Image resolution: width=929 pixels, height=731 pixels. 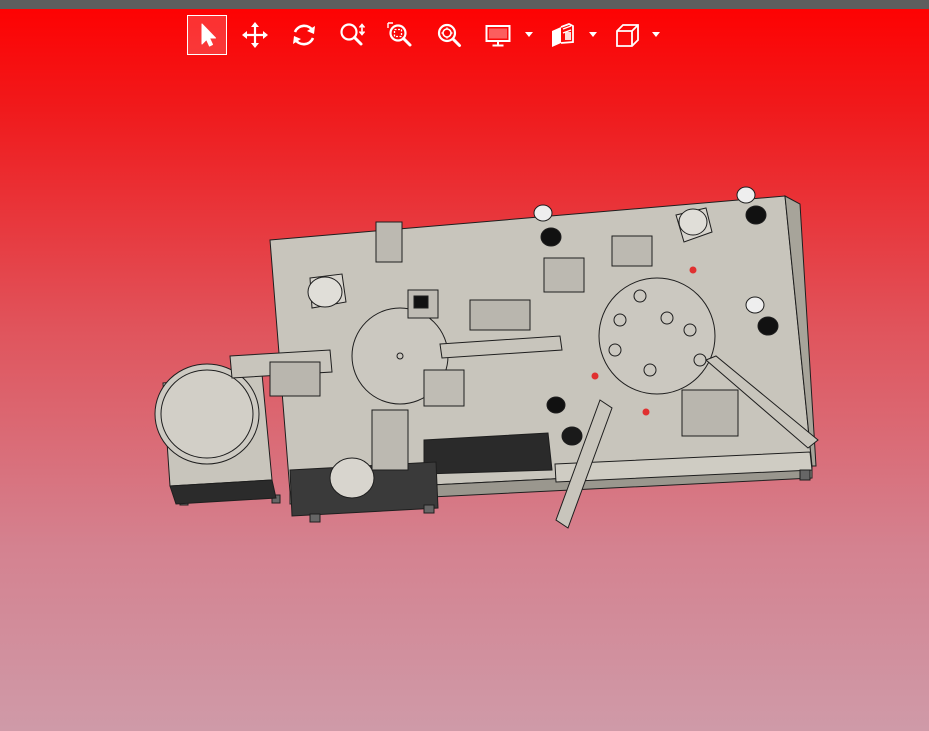 I want to click on right-rotary-table, so click(x=657, y=336).